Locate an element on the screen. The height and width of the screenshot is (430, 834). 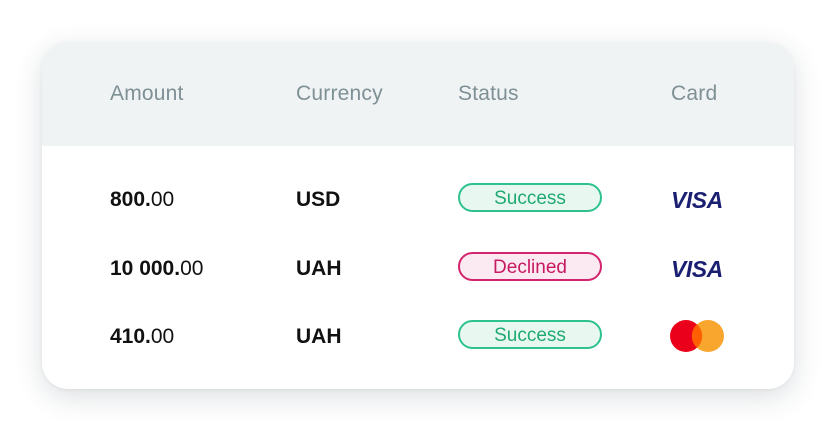
status-badge-declined: Declined is located at coordinates (530, 266).